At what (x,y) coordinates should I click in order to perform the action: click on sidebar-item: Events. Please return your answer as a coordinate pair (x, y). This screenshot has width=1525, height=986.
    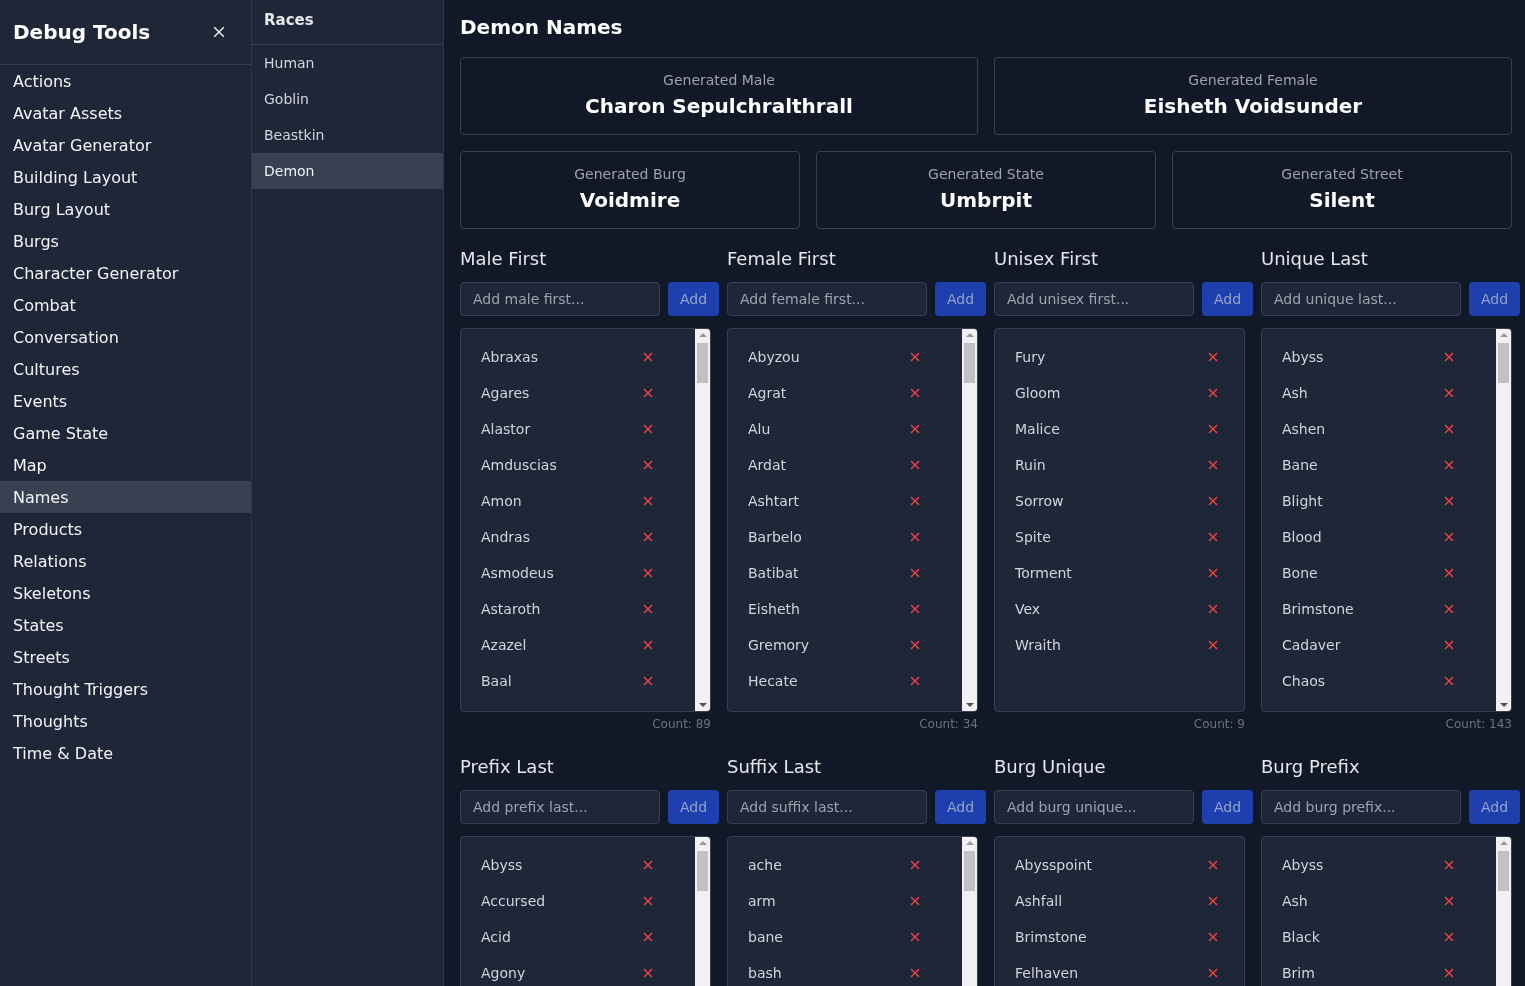
    Looking at the image, I should click on (125, 401).